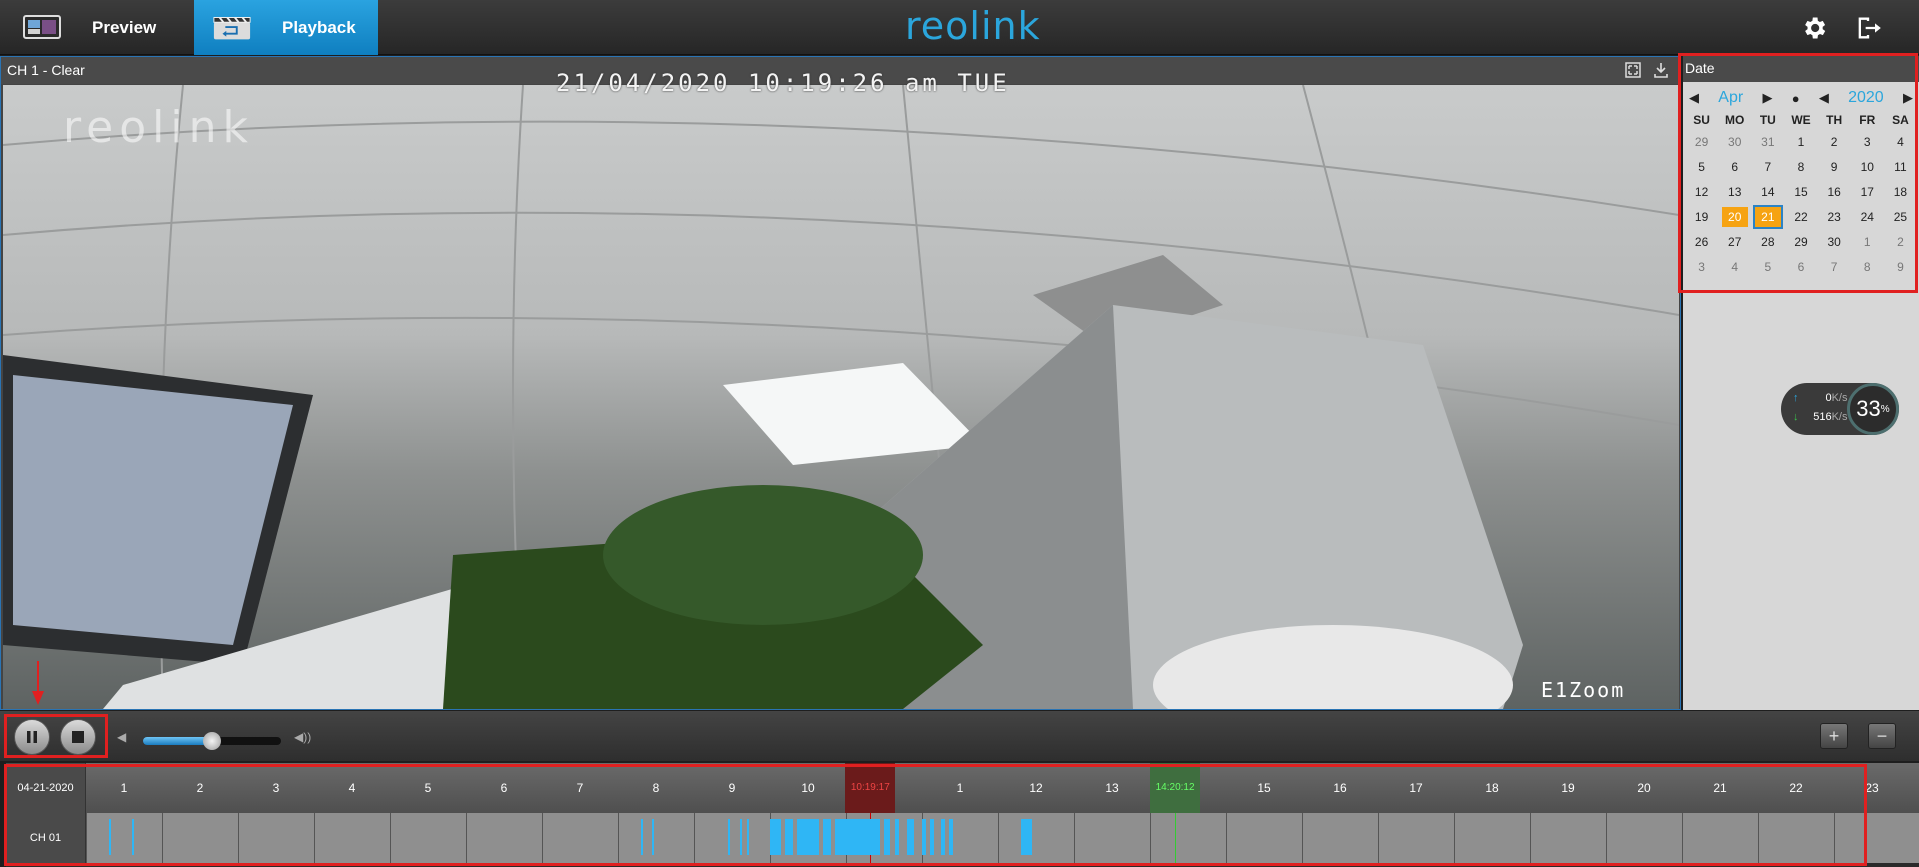 Image resolution: width=1919 pixels, height=867 pixels. I want to click on timeline-hour-label: 22, so click(1796, 788).